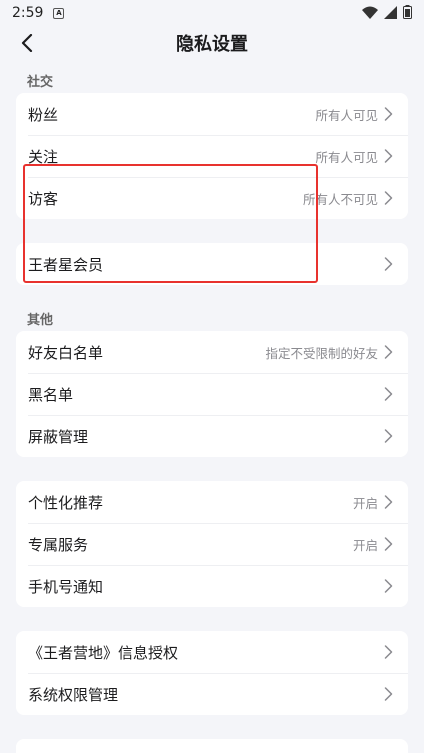 The width and height of the screenshot is (424, 753). What do you see at coordinates (390, 12) in the screenshot?
I see `signal-icon` at bounding box center [390, 12].